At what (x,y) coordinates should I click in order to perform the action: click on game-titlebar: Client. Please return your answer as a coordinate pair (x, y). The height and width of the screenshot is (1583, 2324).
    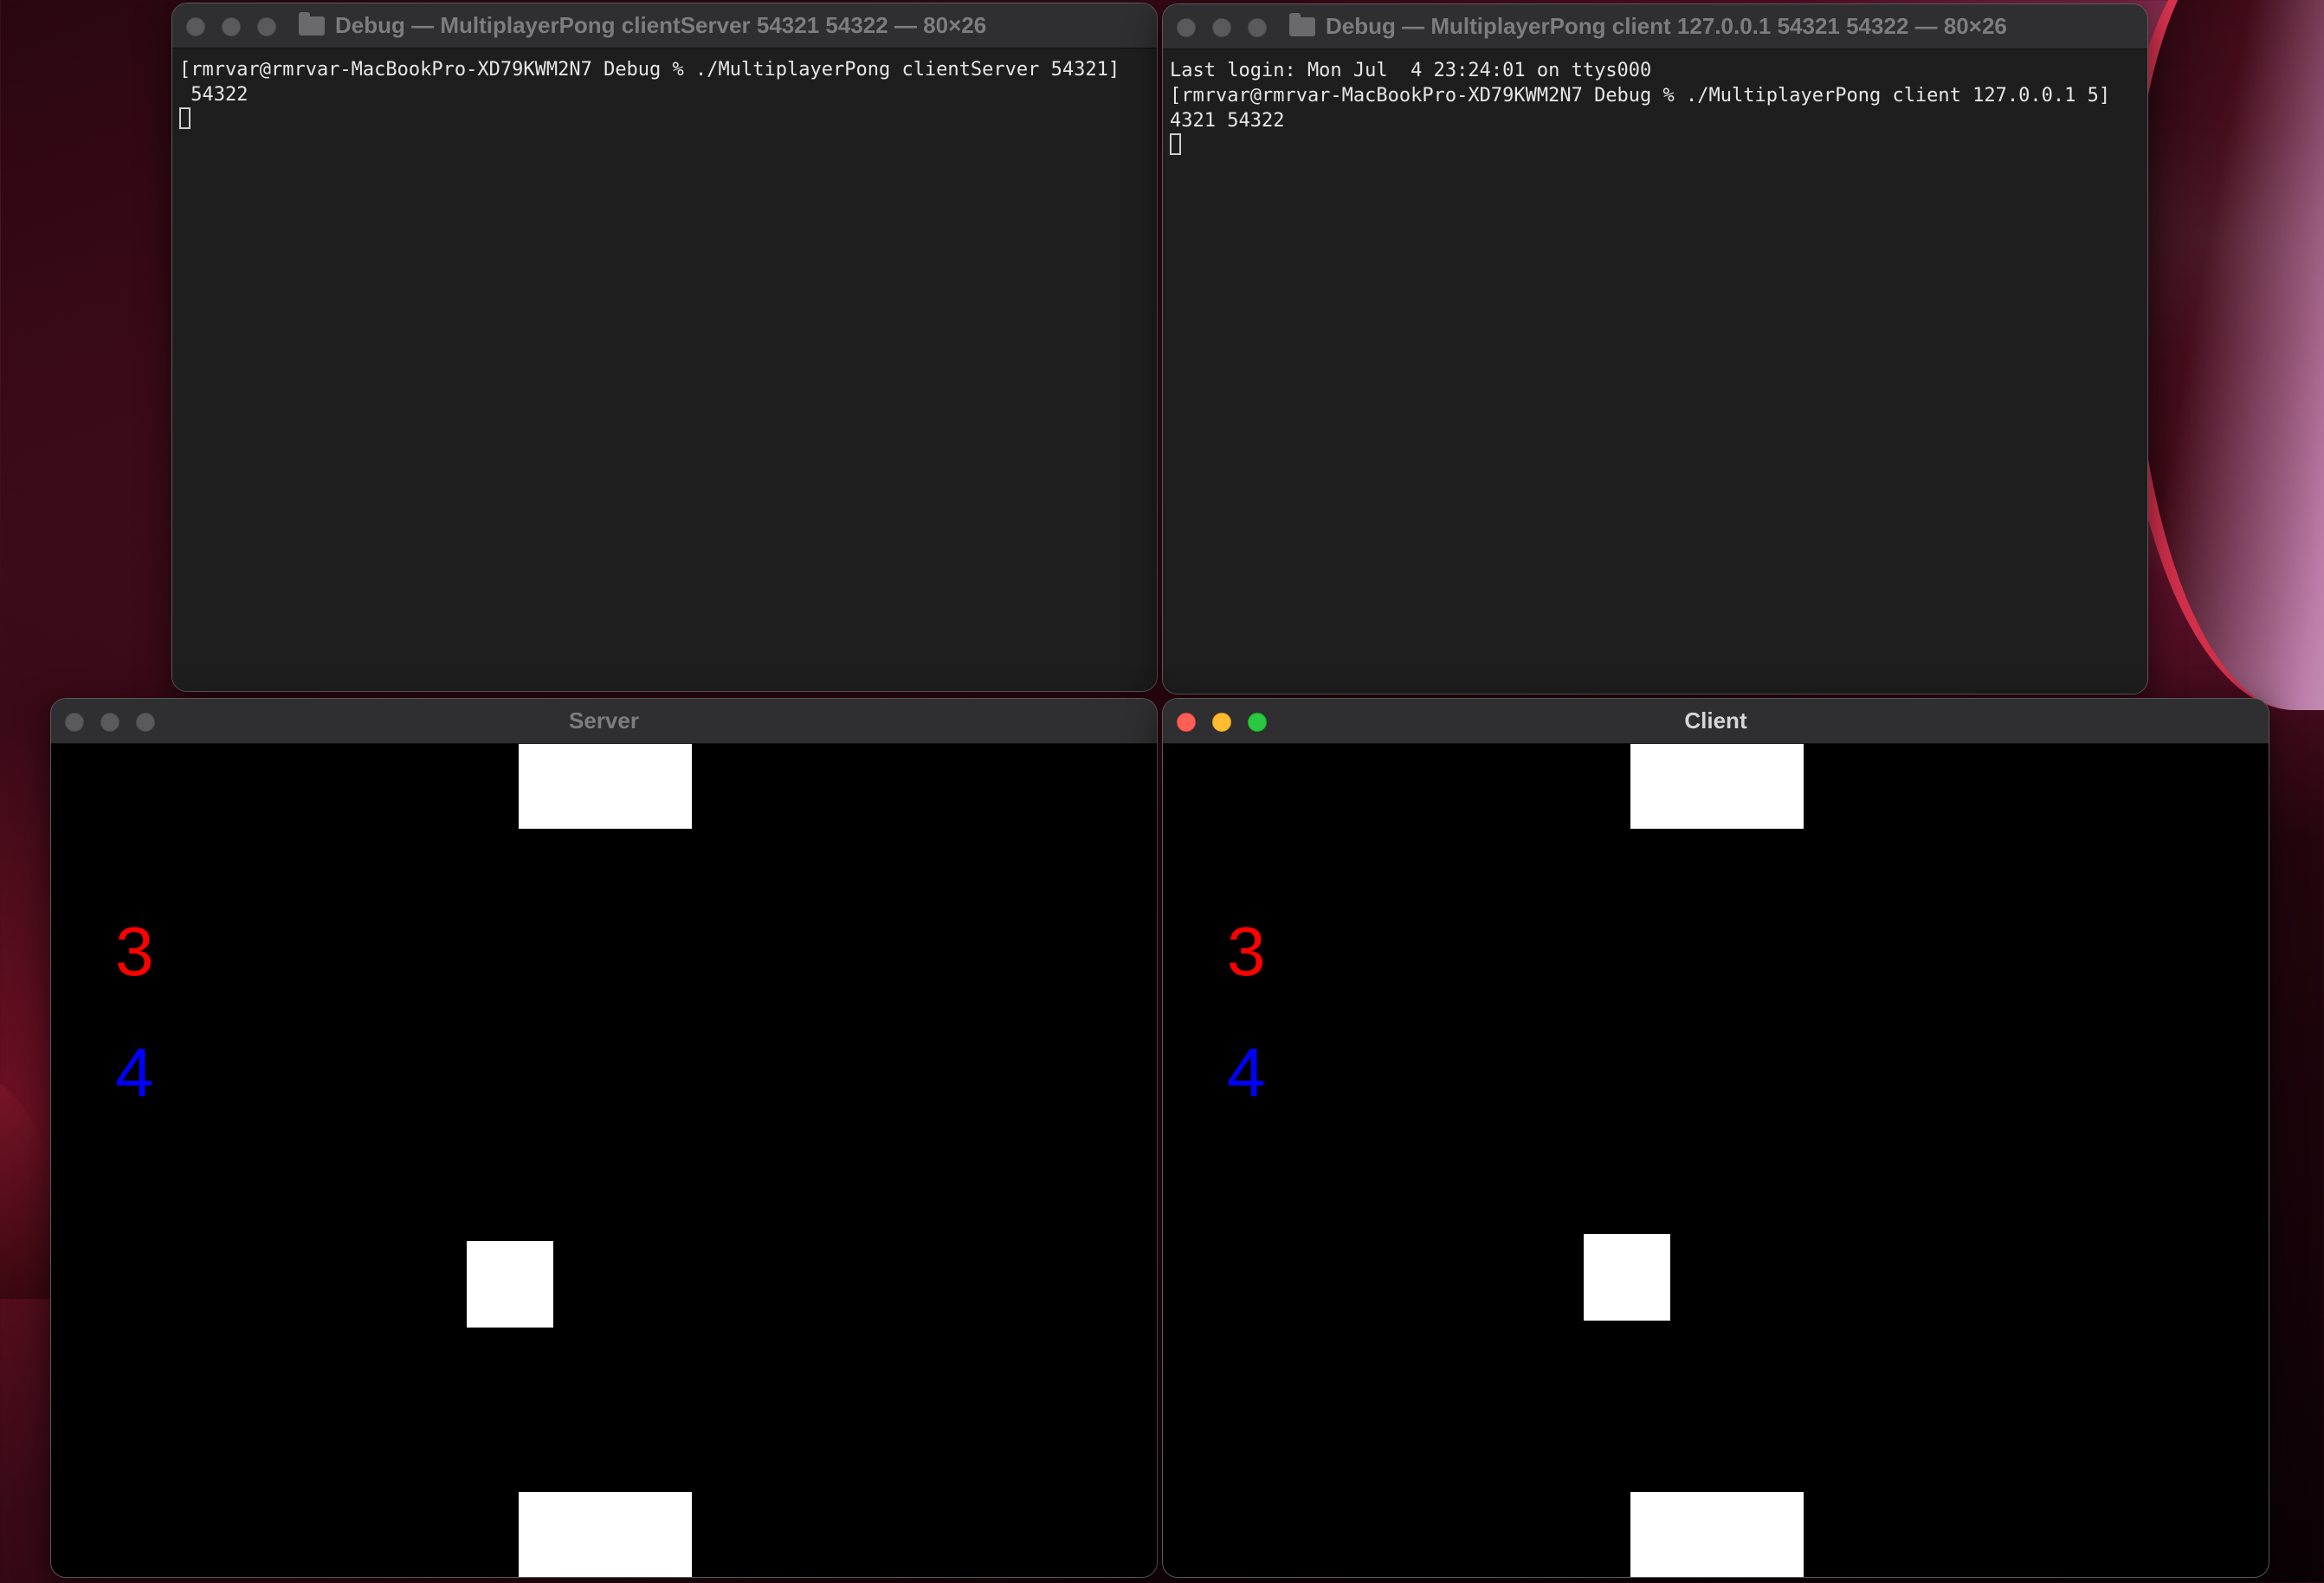
    Looking at the image, I should click on (1716, 722).